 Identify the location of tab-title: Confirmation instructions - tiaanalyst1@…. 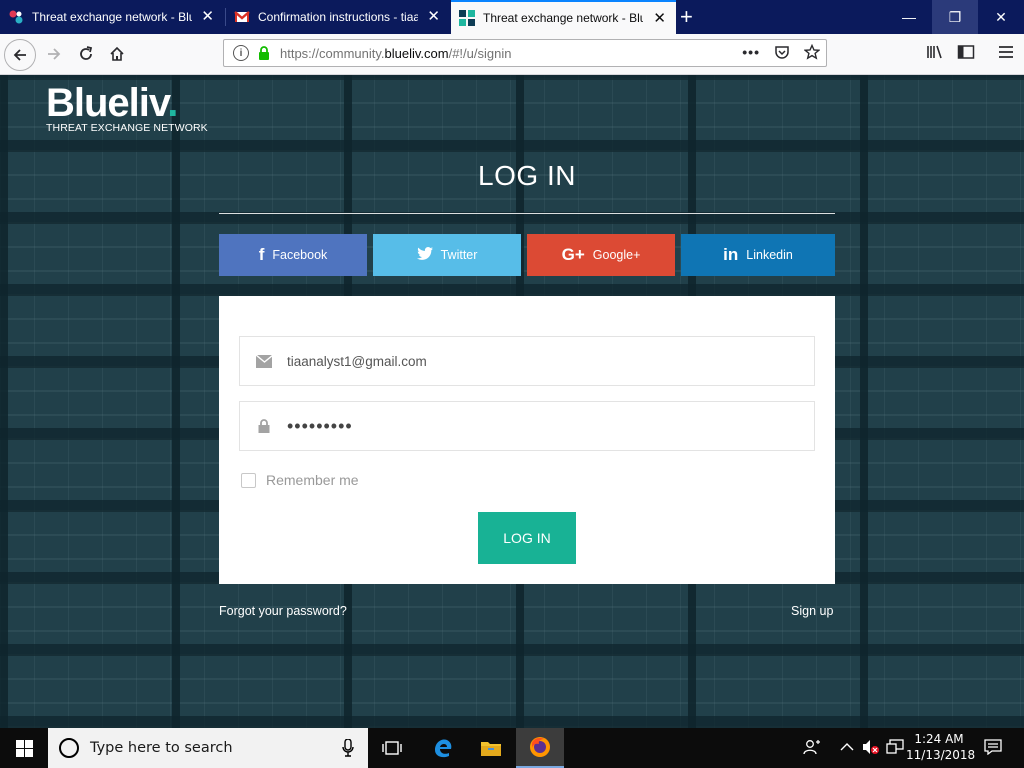
(338, 17).